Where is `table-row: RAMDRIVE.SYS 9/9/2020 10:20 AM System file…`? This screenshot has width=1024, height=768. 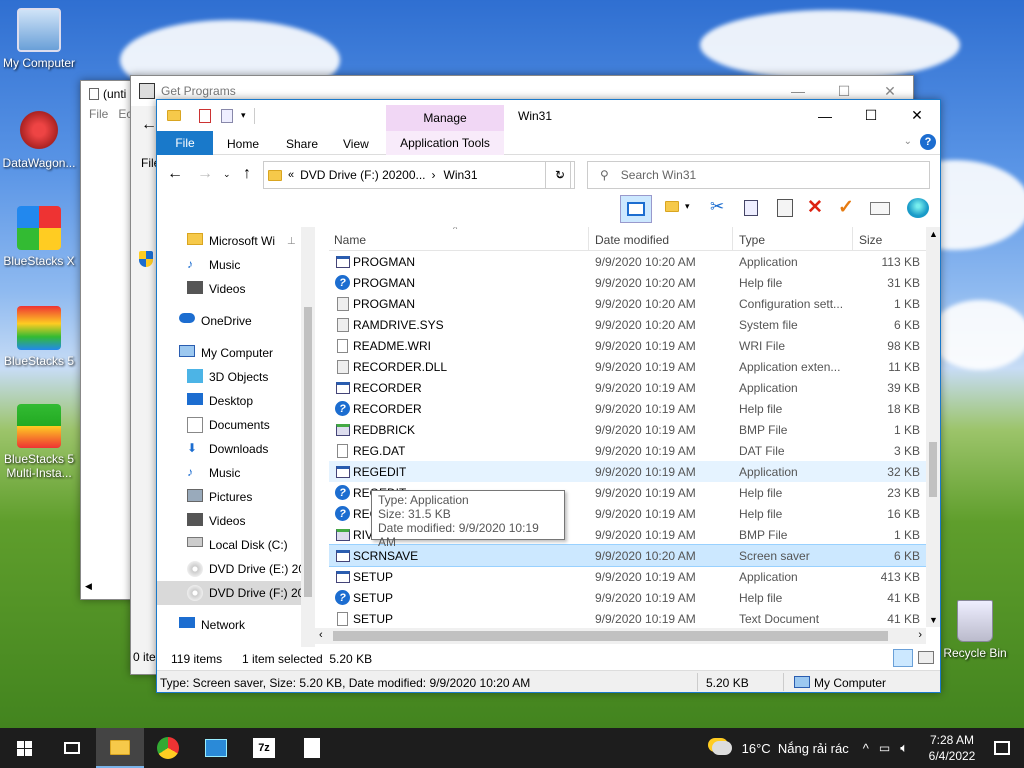 table-row: RAMDRIVE.SYS 9/9/2020 10:20 AM System file… is located at coordinates (627, 324).